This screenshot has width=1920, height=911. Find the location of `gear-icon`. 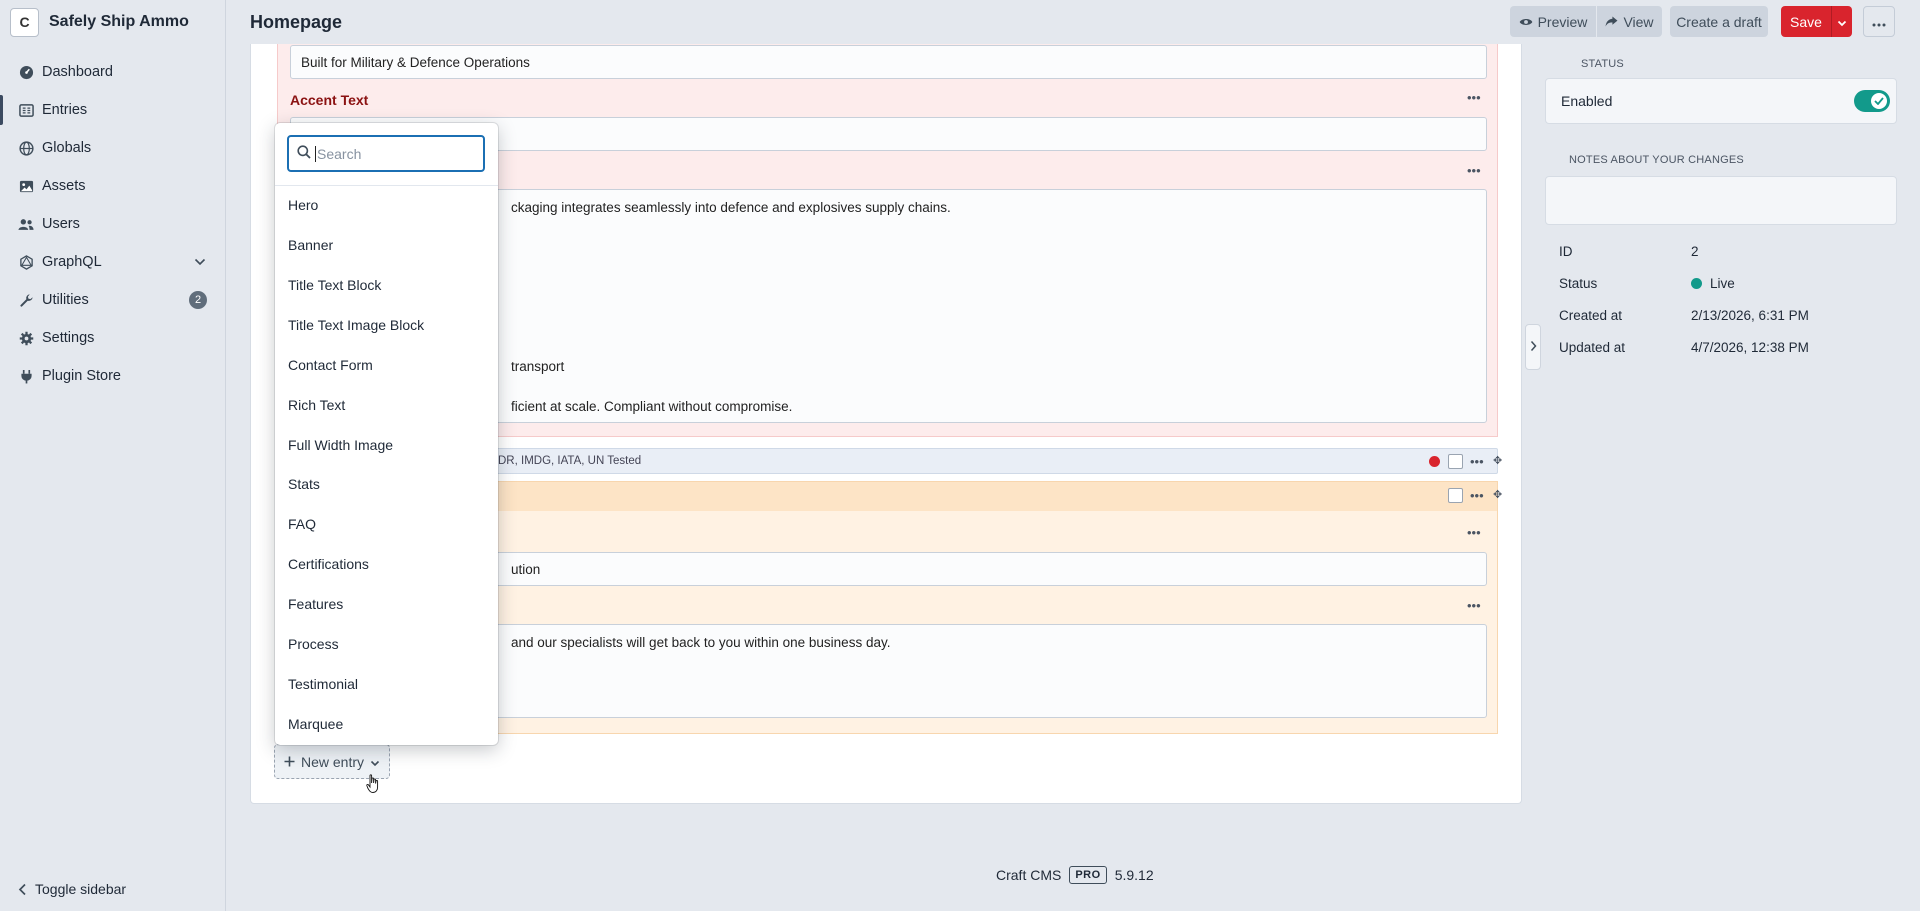

gear-icon is located at coordinates (26, 338).